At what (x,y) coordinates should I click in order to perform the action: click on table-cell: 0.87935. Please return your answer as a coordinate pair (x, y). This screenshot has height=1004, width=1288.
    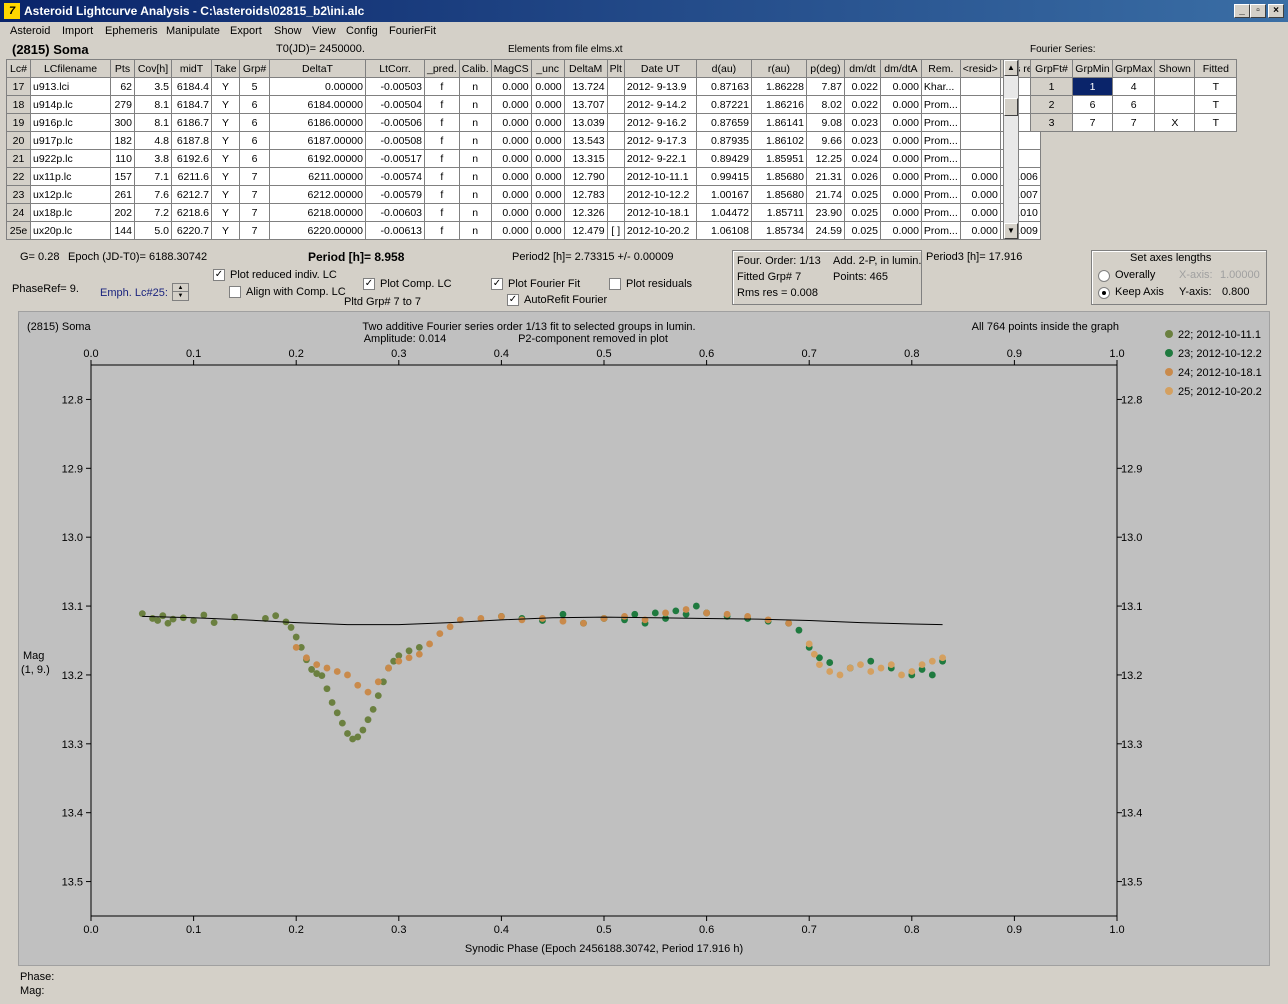
    Looking at the image, I should click on (723, 140).